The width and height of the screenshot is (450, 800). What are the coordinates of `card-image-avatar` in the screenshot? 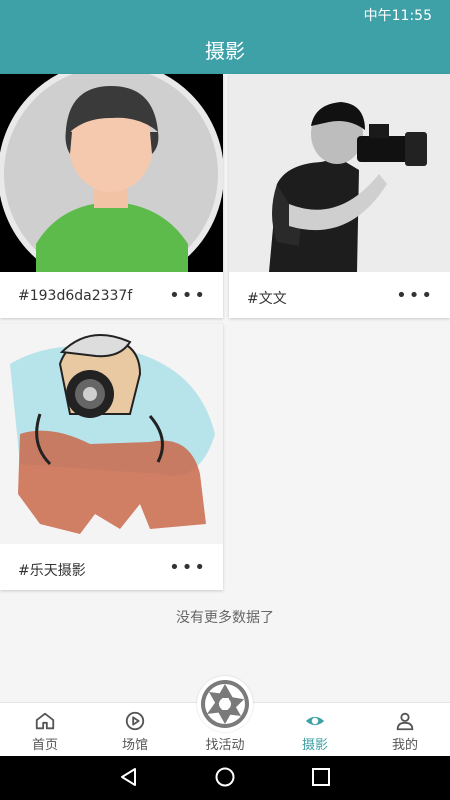 It's located at (111, 173).